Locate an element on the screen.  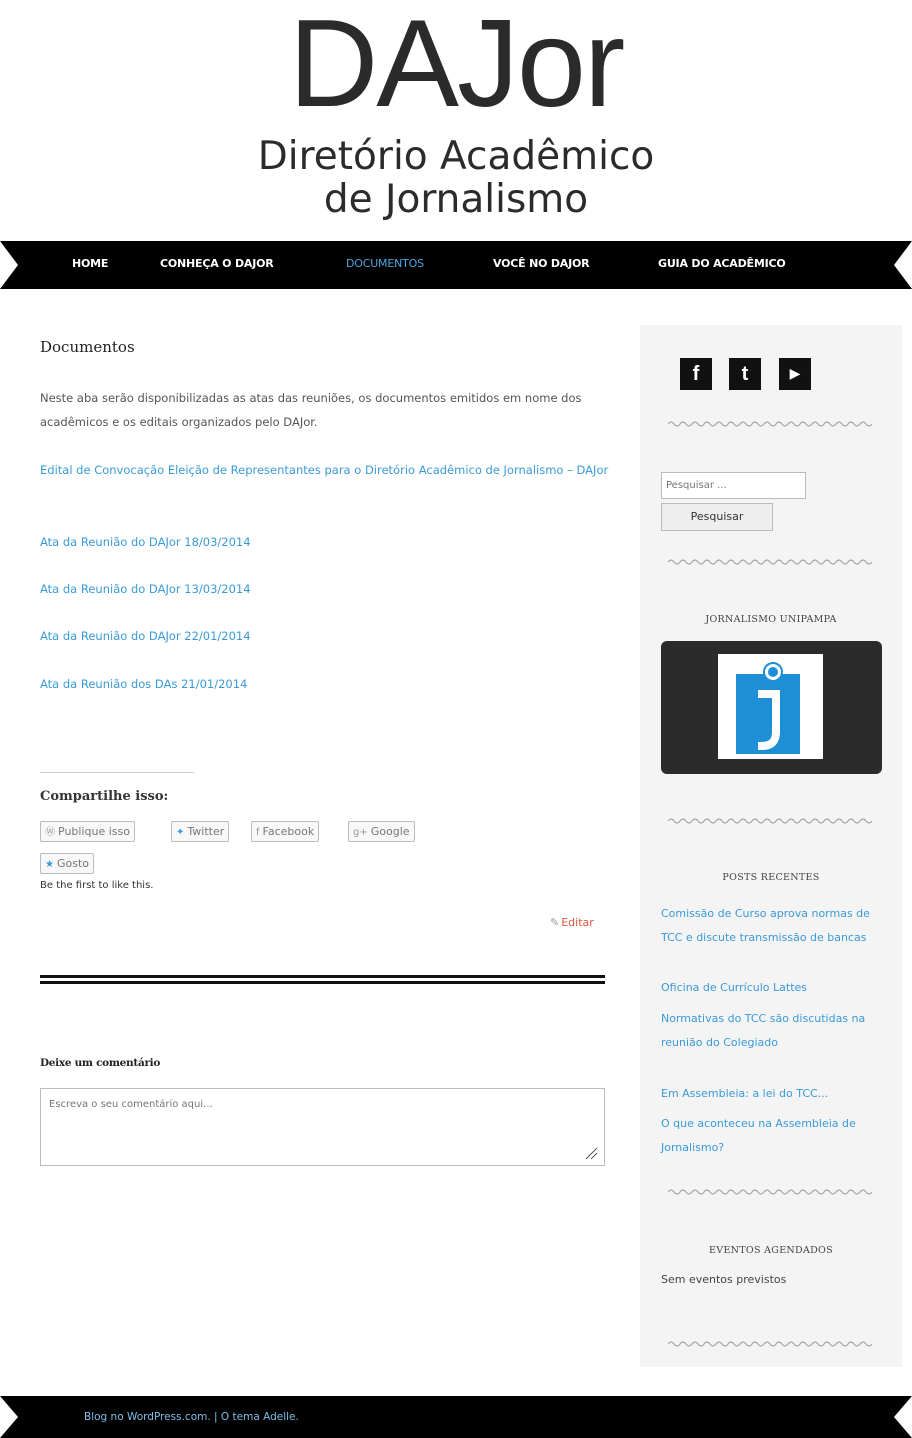
nav-item-documentos: DOCUMENTOS is located at coordinates (385, 263).